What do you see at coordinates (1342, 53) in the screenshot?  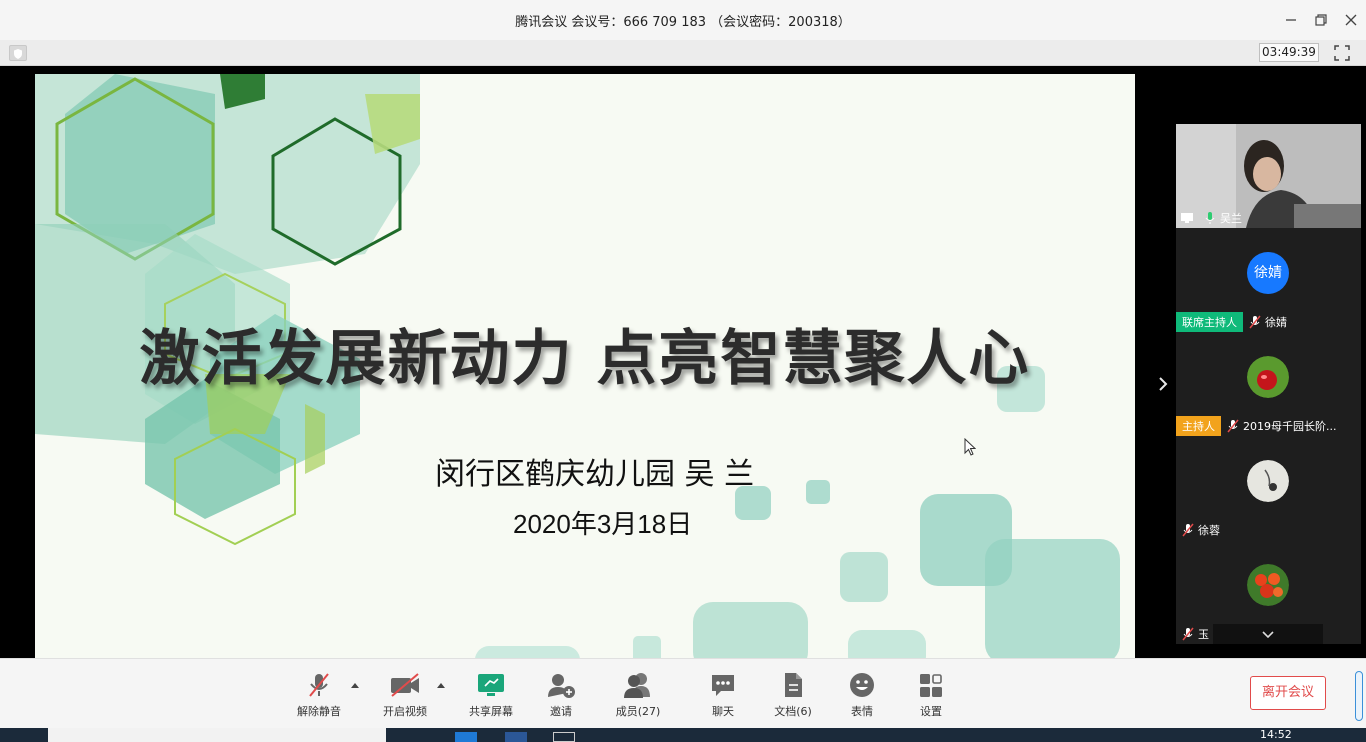 I see `fullscreen-icon` at bounding box center [1342, 53].